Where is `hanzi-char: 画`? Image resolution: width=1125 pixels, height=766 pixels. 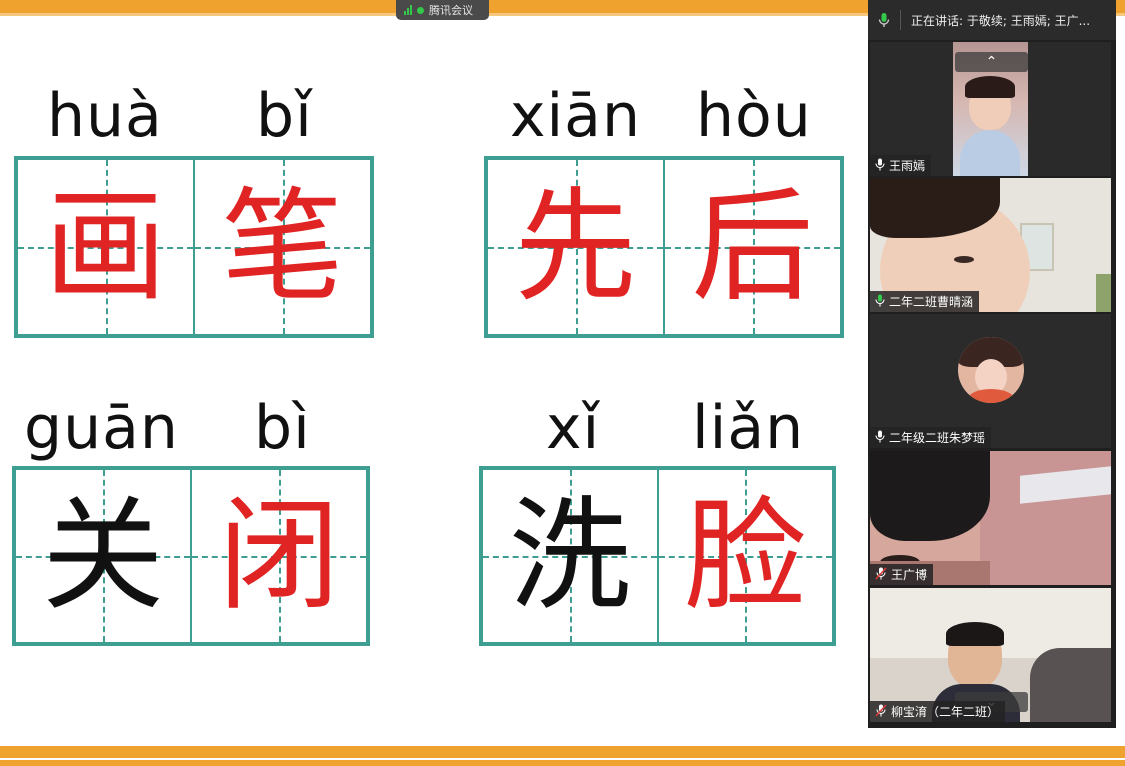
hanzi-char: 画 is located at coordinates (105, 247).